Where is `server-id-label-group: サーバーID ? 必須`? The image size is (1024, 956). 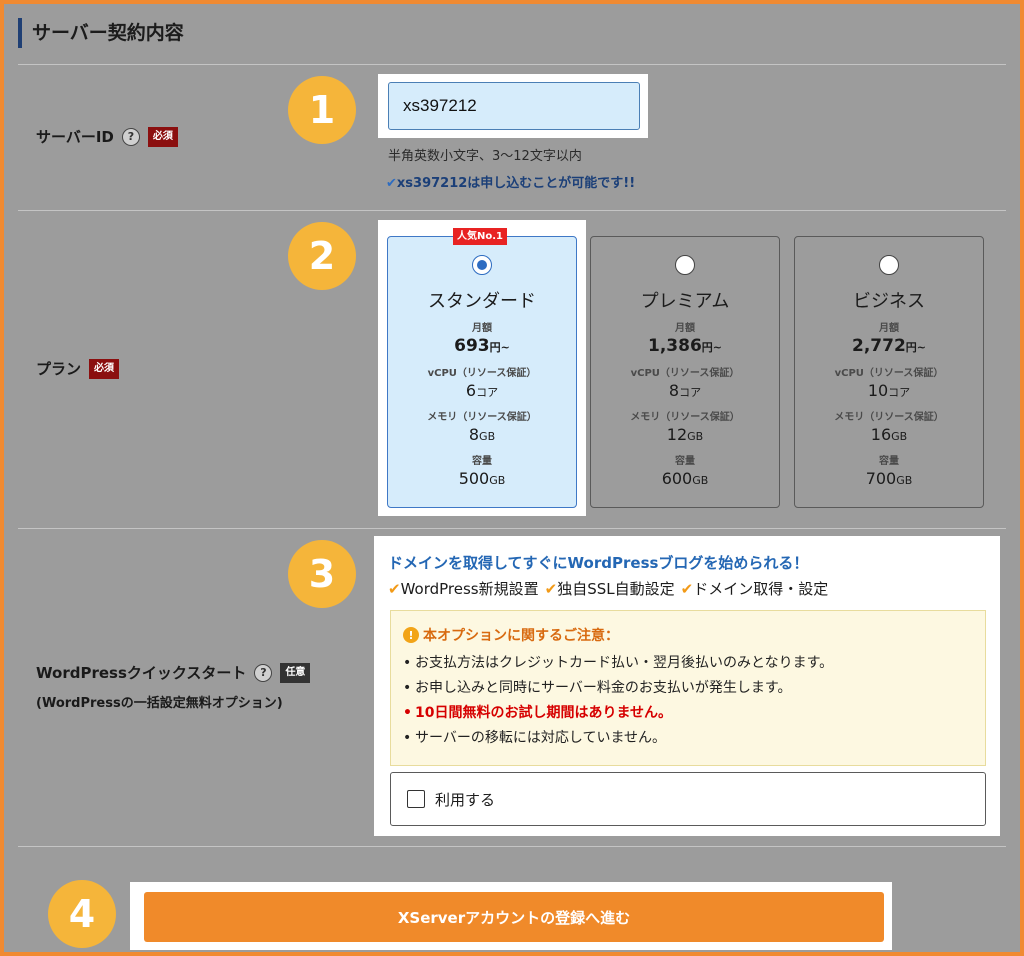 server-id-label-group: サーバーID ? 必須 is located at coordinates (107, 136).